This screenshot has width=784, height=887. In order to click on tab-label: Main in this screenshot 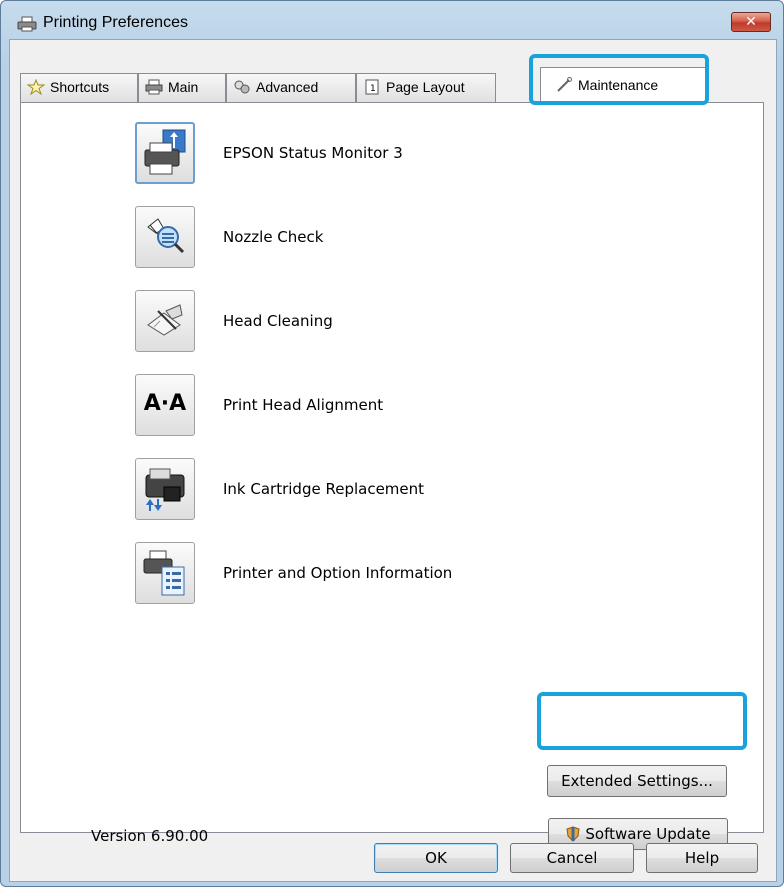, I will do `click(183, 87)`.